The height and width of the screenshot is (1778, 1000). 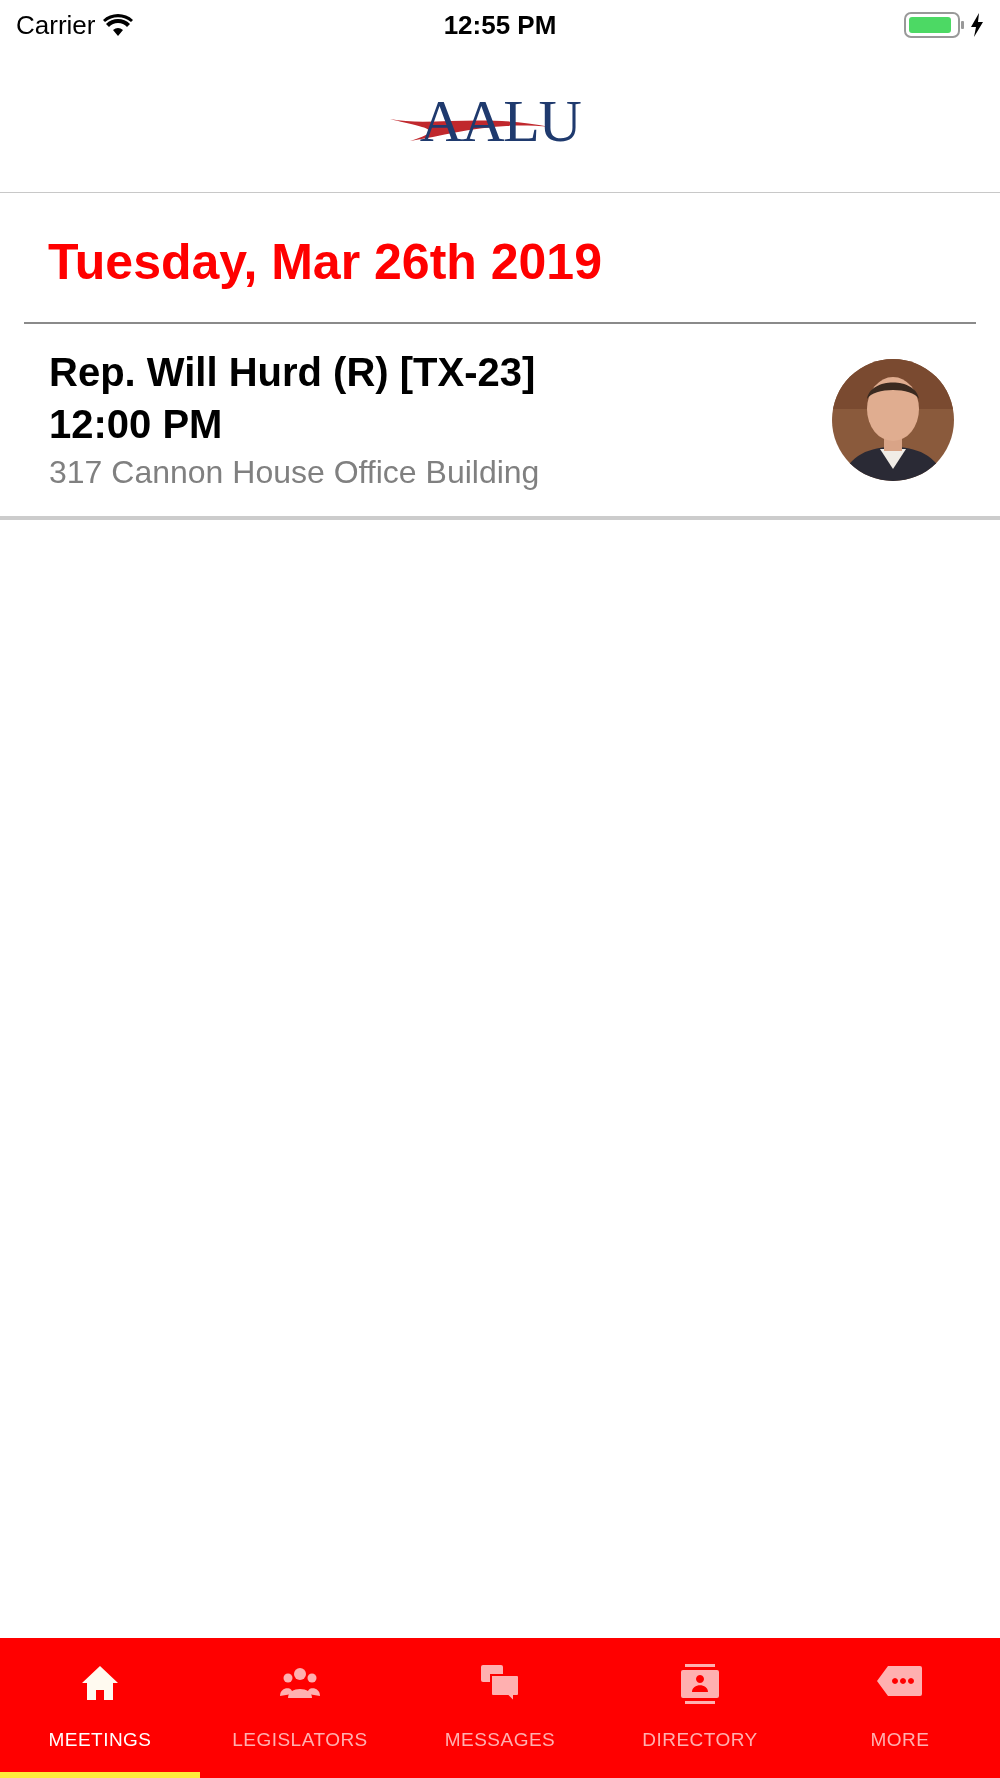 What do you see at coordinates (700, 1708) in the screenshot?
I see `tab: DIRECTORY` at bounding box center [700, 1708].